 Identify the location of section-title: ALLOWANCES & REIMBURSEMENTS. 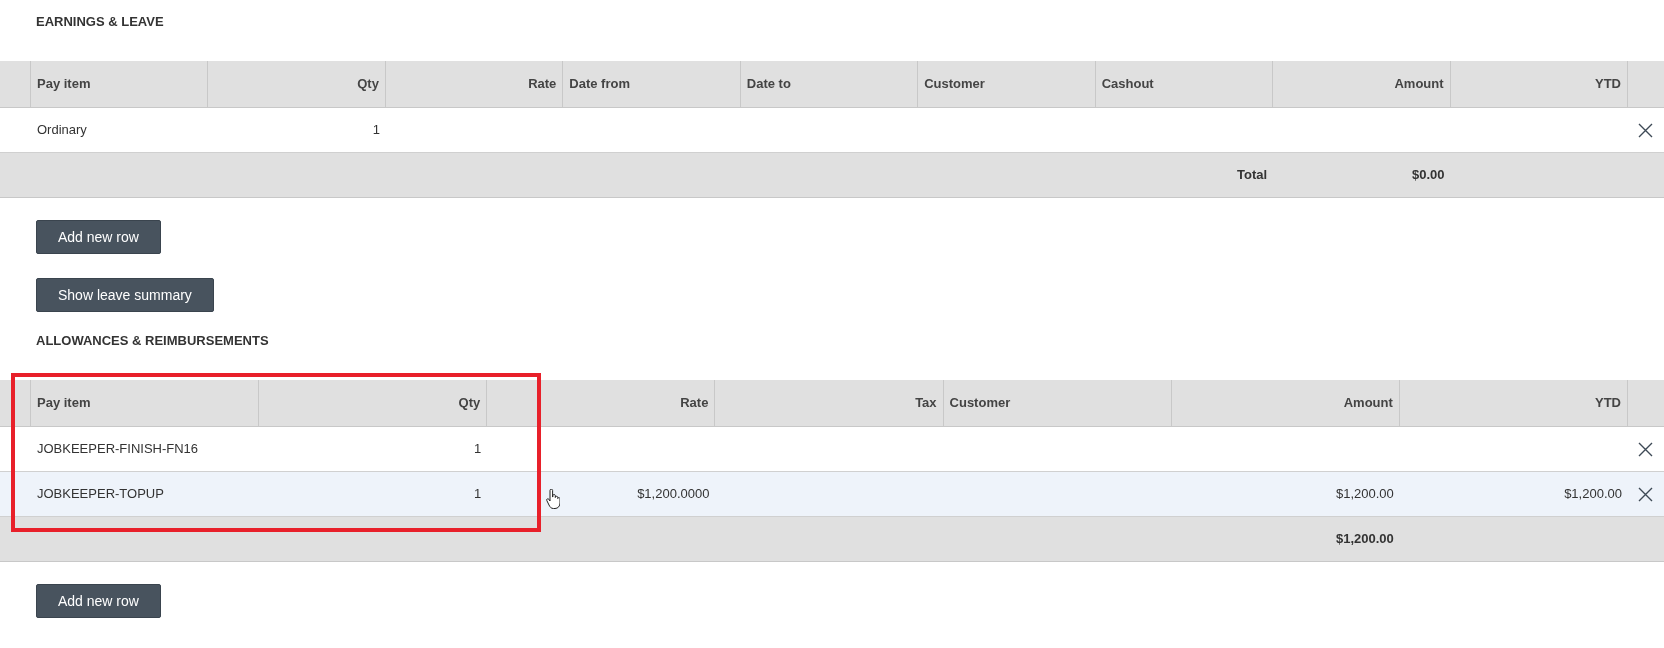
(152, 341).